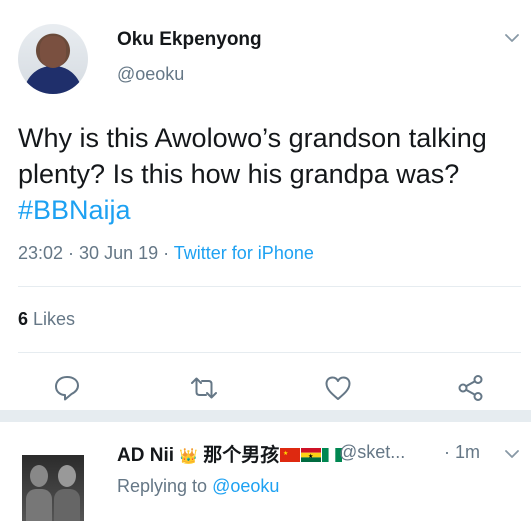 This screenshot has width=531, height=521. Describe the element at coordinates (23, 319) in the screenshot. I see `likes-number: 6` at that location.